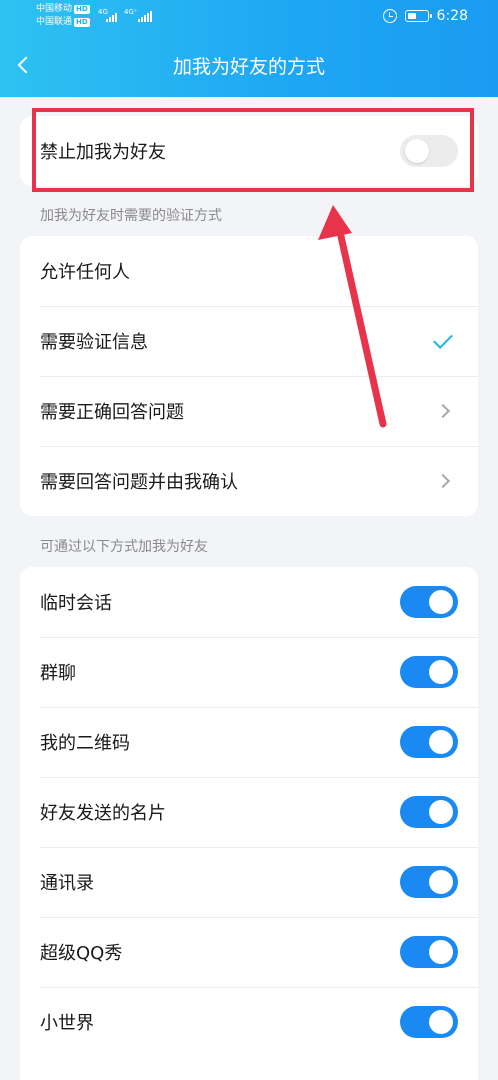 The image size is (498, 1080). What do you see at coordinates (124, 547) in the screenshot?
I see `sources-section-label: 可通过以下方式加我为好友` at bounding box center [124, 547].